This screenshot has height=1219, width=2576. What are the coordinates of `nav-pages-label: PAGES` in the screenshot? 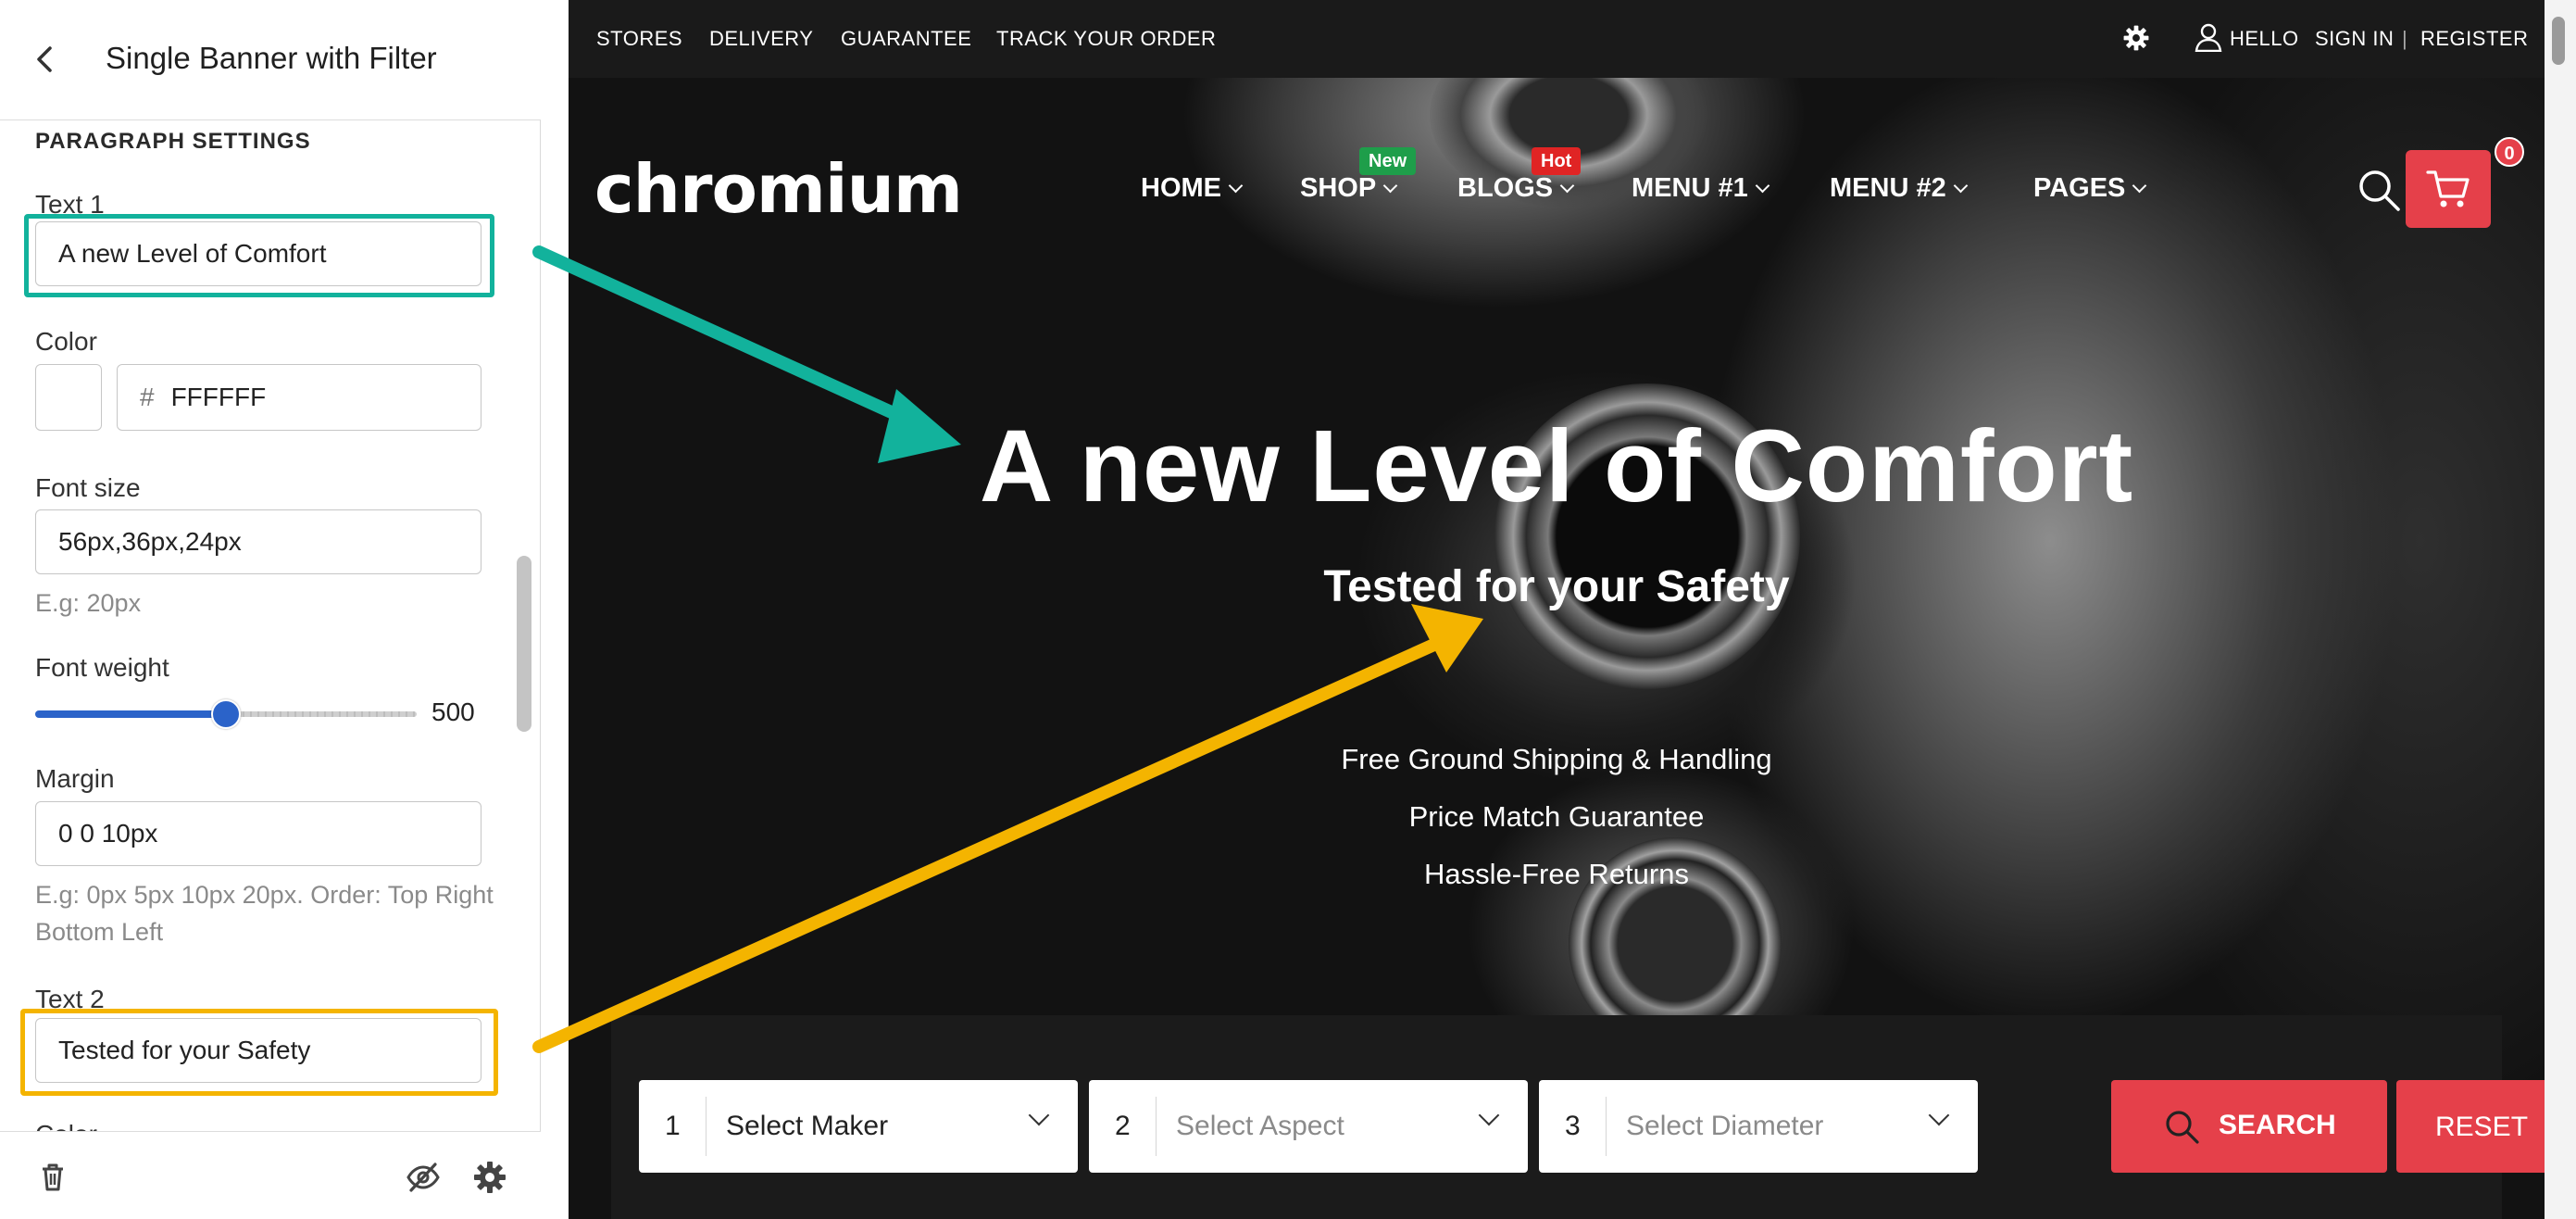 It's located at (2079, 188).